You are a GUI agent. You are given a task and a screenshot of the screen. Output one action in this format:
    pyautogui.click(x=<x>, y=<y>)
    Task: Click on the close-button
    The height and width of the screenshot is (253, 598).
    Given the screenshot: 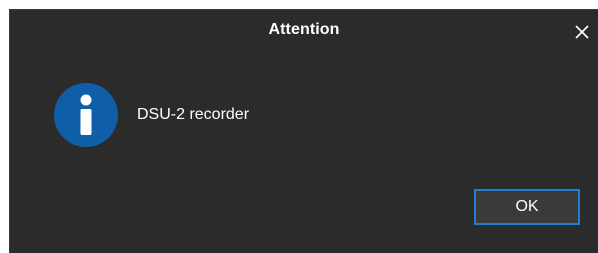 What is the action you would take?
    pyautogui.click(x=581, y=32)
    